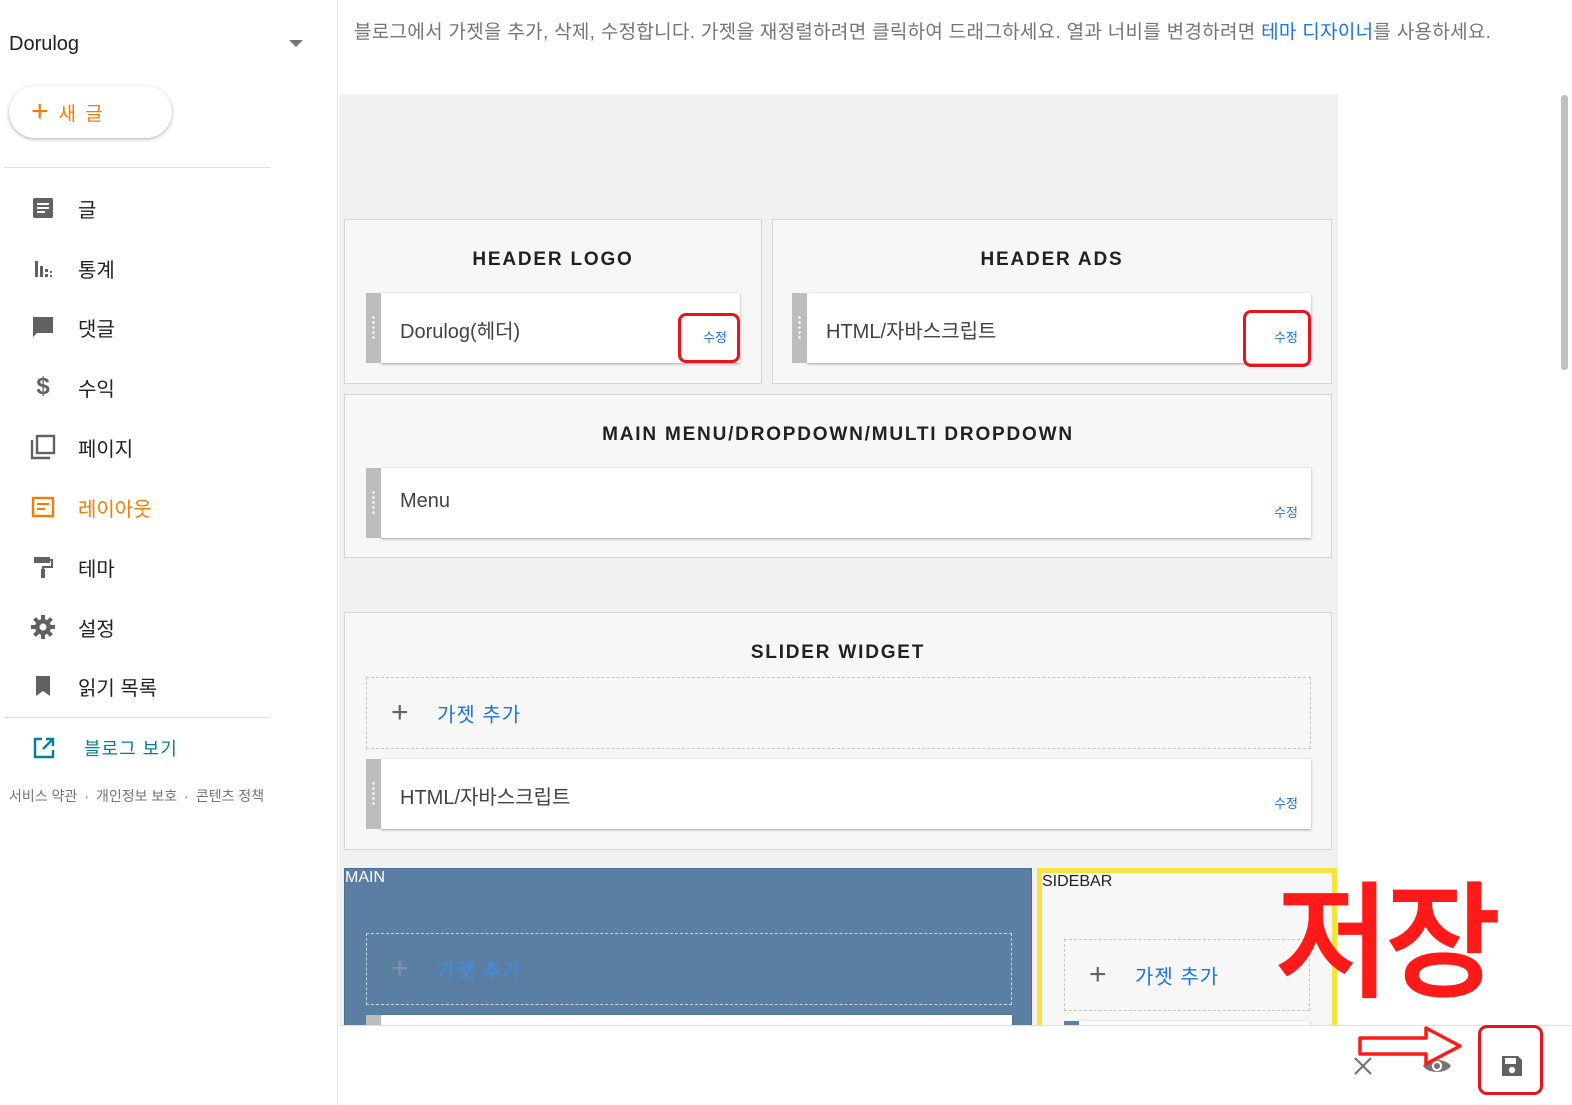  What do you see at coordinates (96, 389) in the screenshot?
I see `sidebar-item-label: 수익` at bounding box center [96, 389].